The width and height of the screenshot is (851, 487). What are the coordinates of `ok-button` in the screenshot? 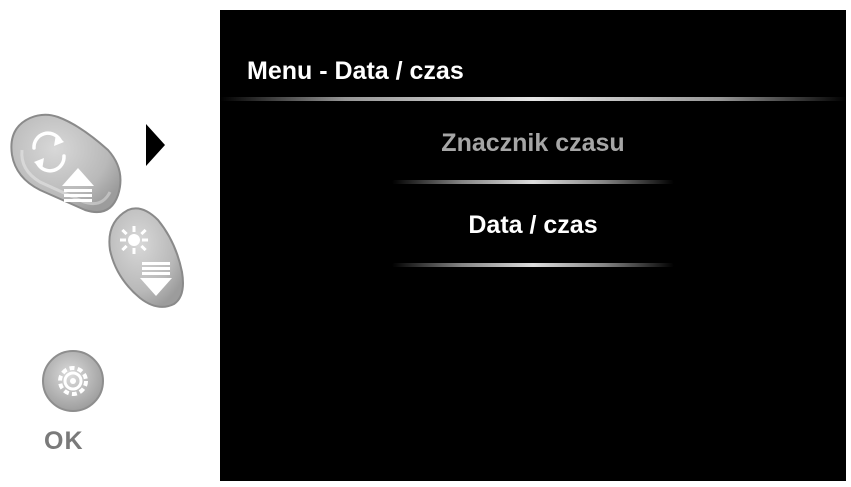 It's located at (73, 381).